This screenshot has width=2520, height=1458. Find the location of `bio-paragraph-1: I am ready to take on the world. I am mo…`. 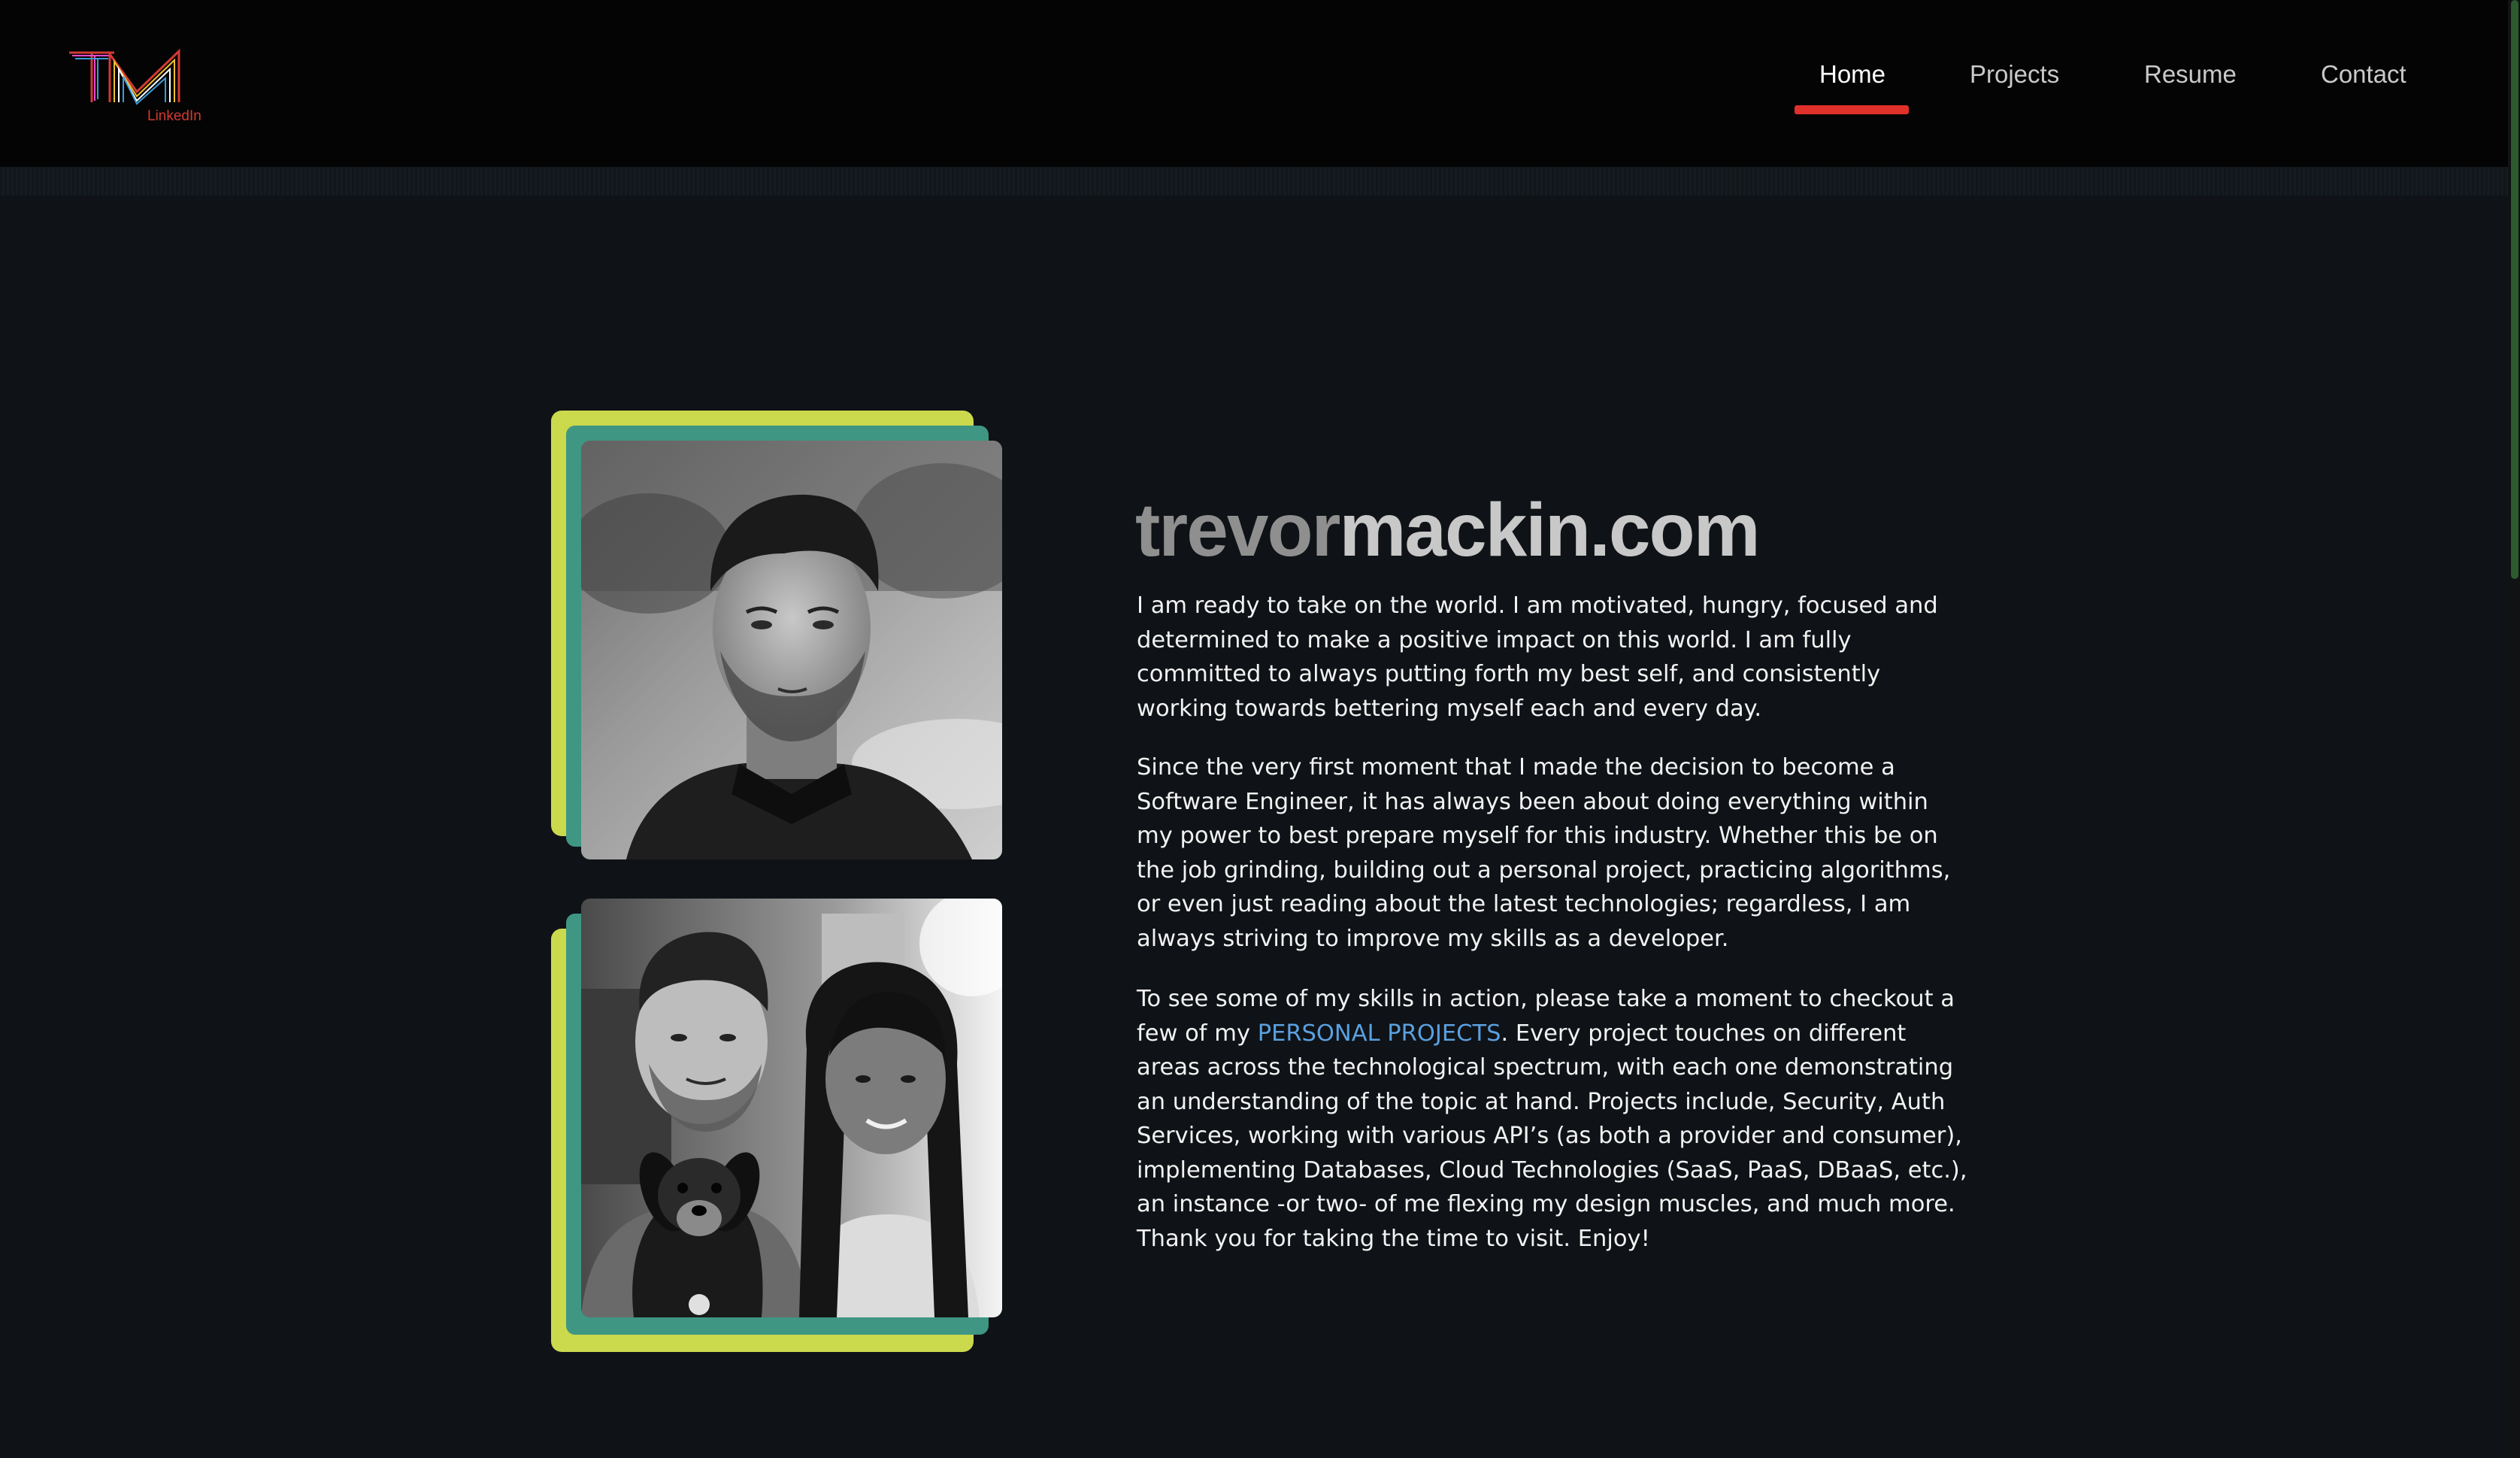

bio-paragraph-1: I am ready to take on the world. I am mo… is located at coordinates (1537, 657).